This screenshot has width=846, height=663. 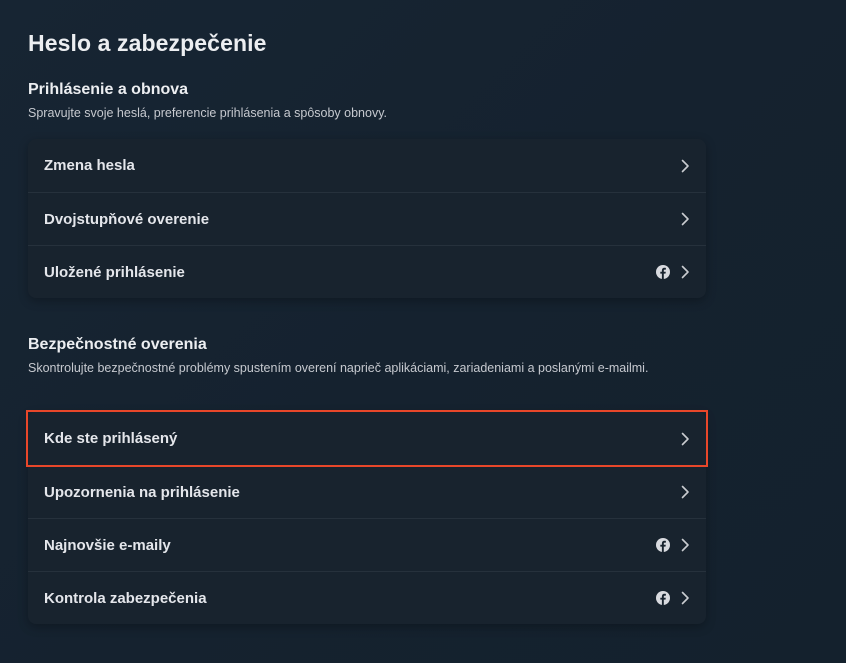 What do you see at coordinates (147, 43) in the screenshot?
I see `page-title: Heslo a zabezpečenie` at bounding box center [147, 43].